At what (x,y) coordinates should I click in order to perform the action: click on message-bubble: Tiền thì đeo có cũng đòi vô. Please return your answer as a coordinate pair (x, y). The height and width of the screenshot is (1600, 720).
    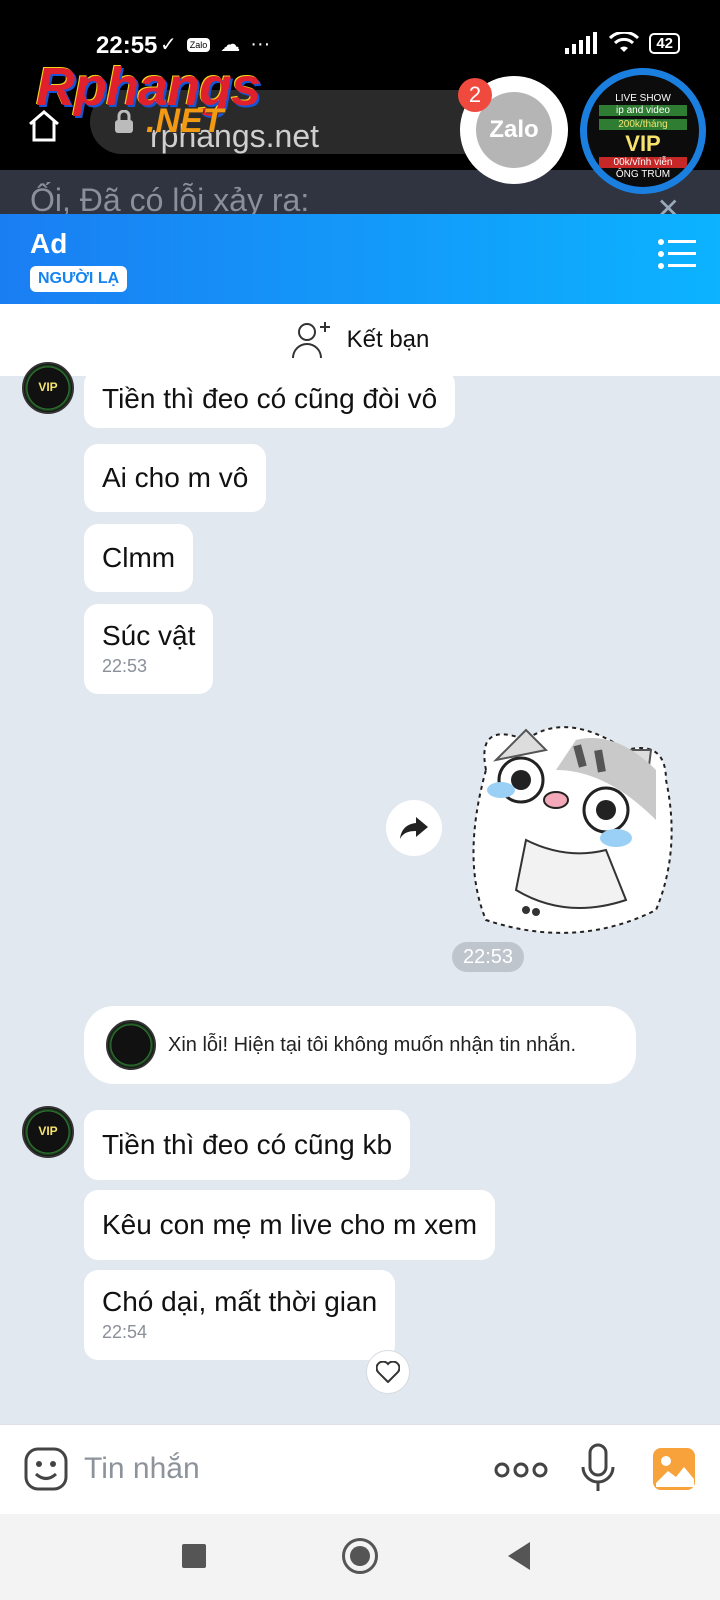
    Looking at the image, I should click on (270, 399).